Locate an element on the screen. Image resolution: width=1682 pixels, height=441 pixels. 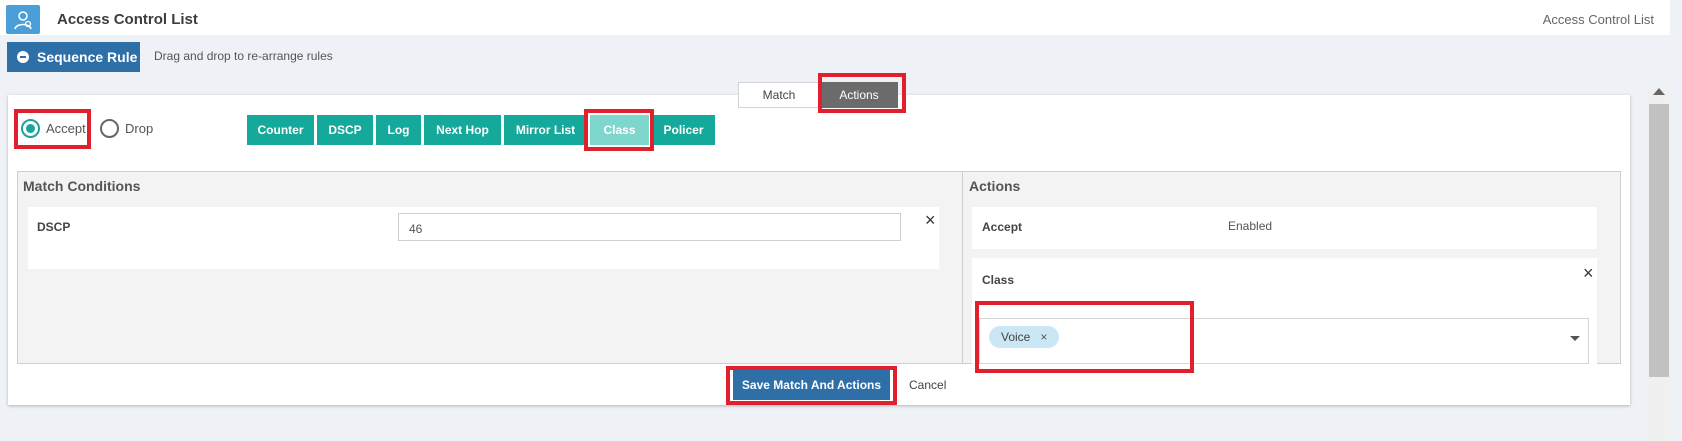
drag-hint: Drag and drop to re-arrange rules is located at coordinates (243, 56).